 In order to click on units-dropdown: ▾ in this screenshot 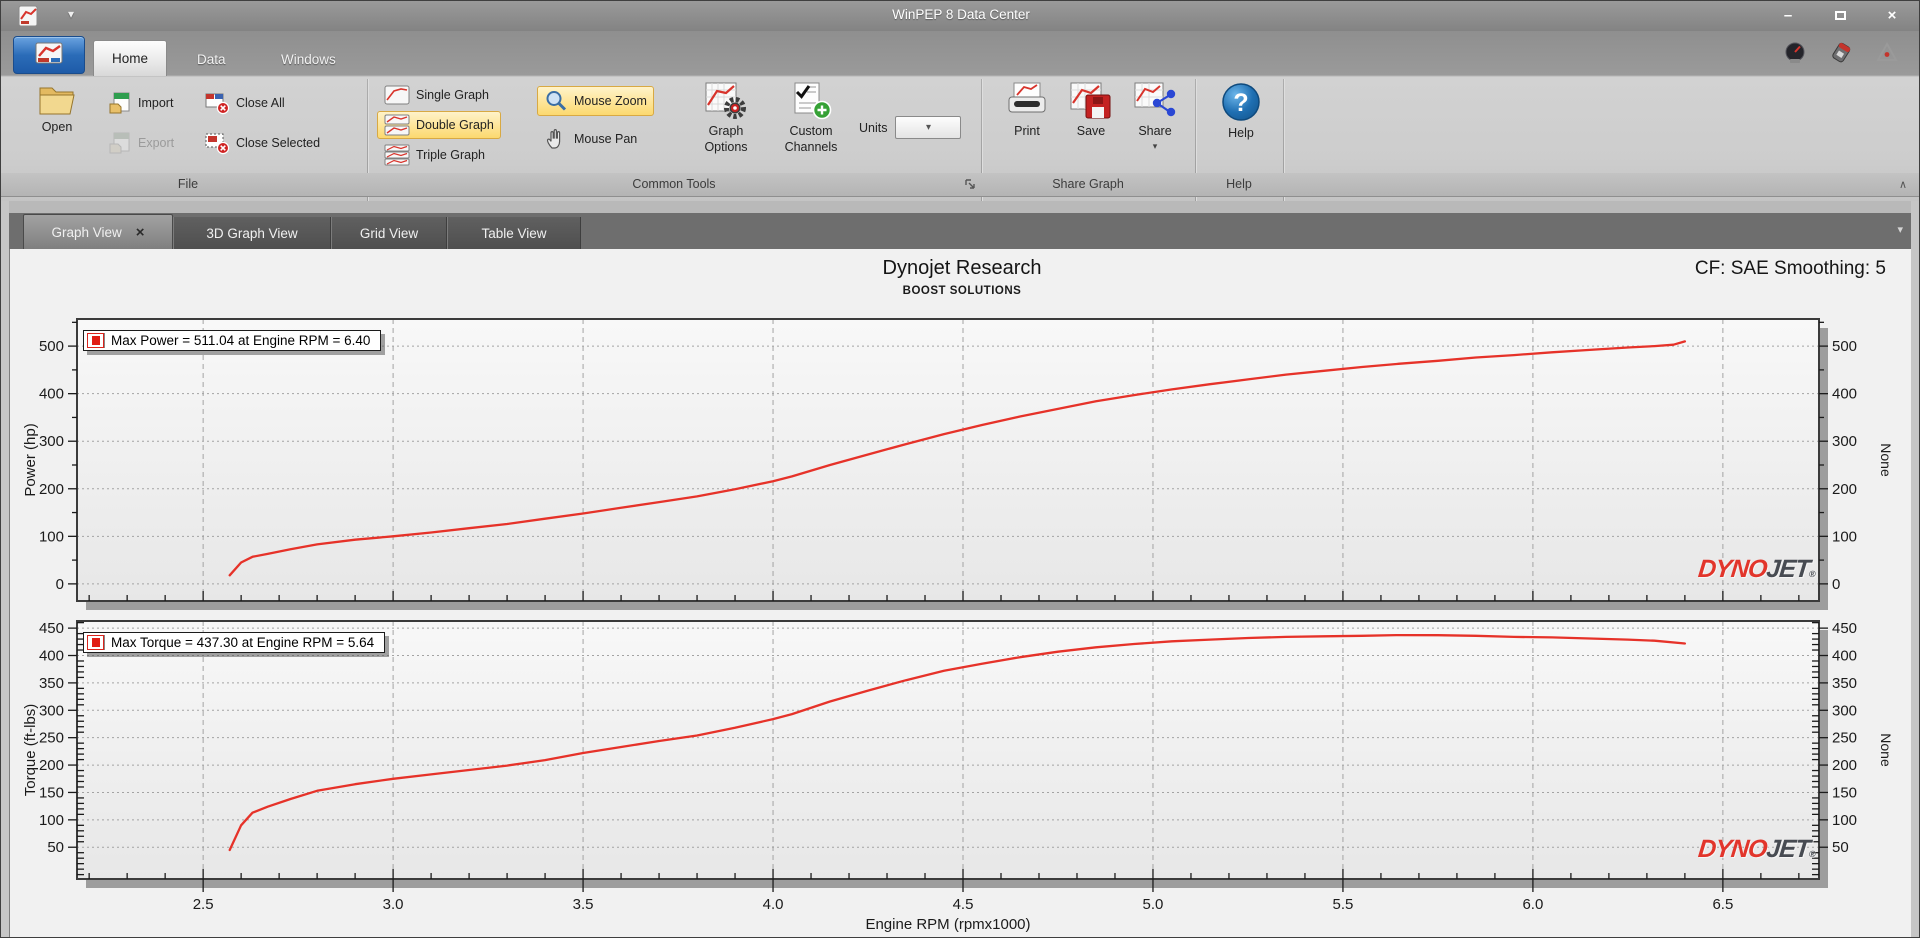, I will do `click(928, 127)`.